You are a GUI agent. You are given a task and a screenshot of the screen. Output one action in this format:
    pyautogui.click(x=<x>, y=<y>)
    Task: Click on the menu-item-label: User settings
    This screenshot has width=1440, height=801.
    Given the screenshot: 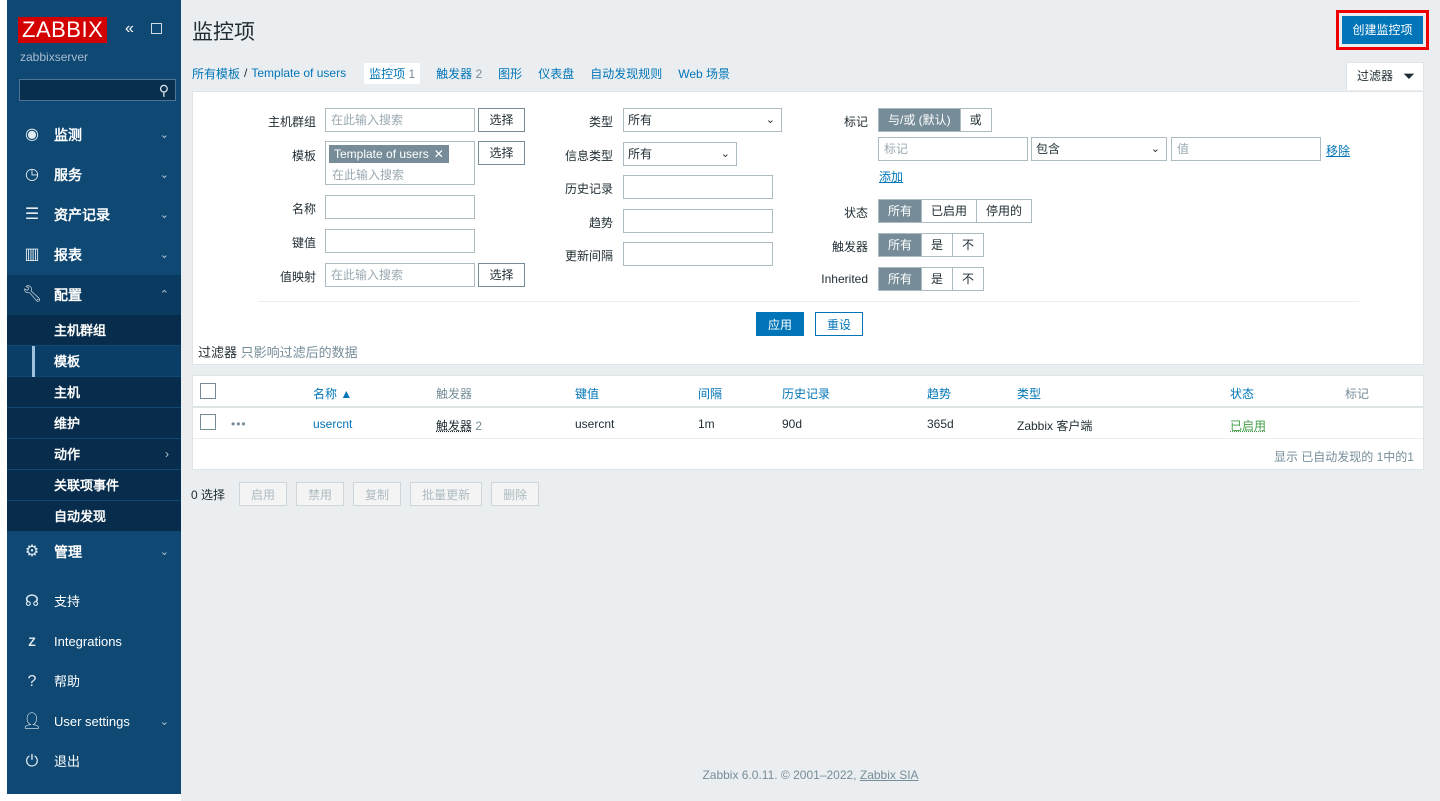 What is the action you would take?
    pyautogui.click(x=92, y=721)
    